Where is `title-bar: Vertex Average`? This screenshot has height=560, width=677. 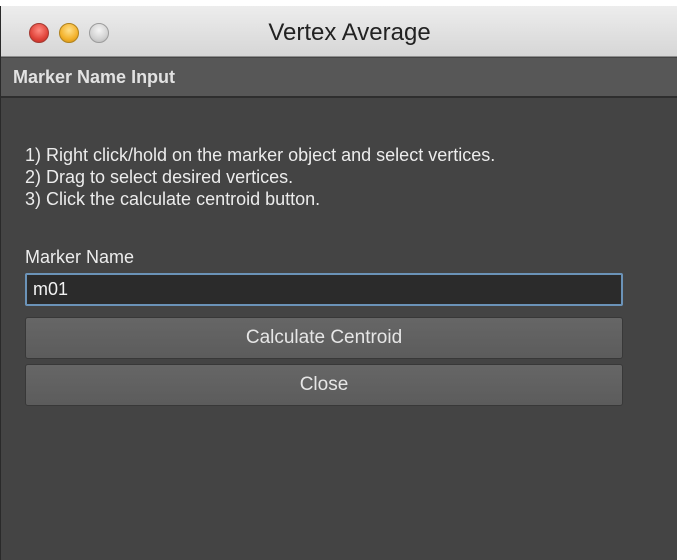
title-bar: Vertex Average is located at coordinates (339, 31).